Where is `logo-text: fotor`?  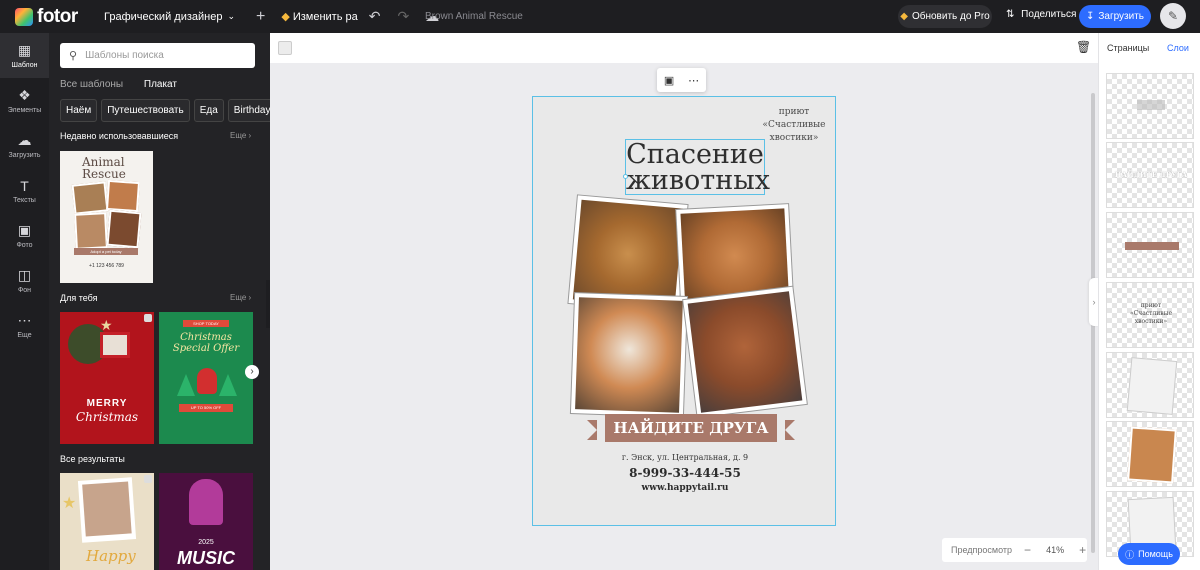 logo-text: fotor is located at coordinates (57, 16).